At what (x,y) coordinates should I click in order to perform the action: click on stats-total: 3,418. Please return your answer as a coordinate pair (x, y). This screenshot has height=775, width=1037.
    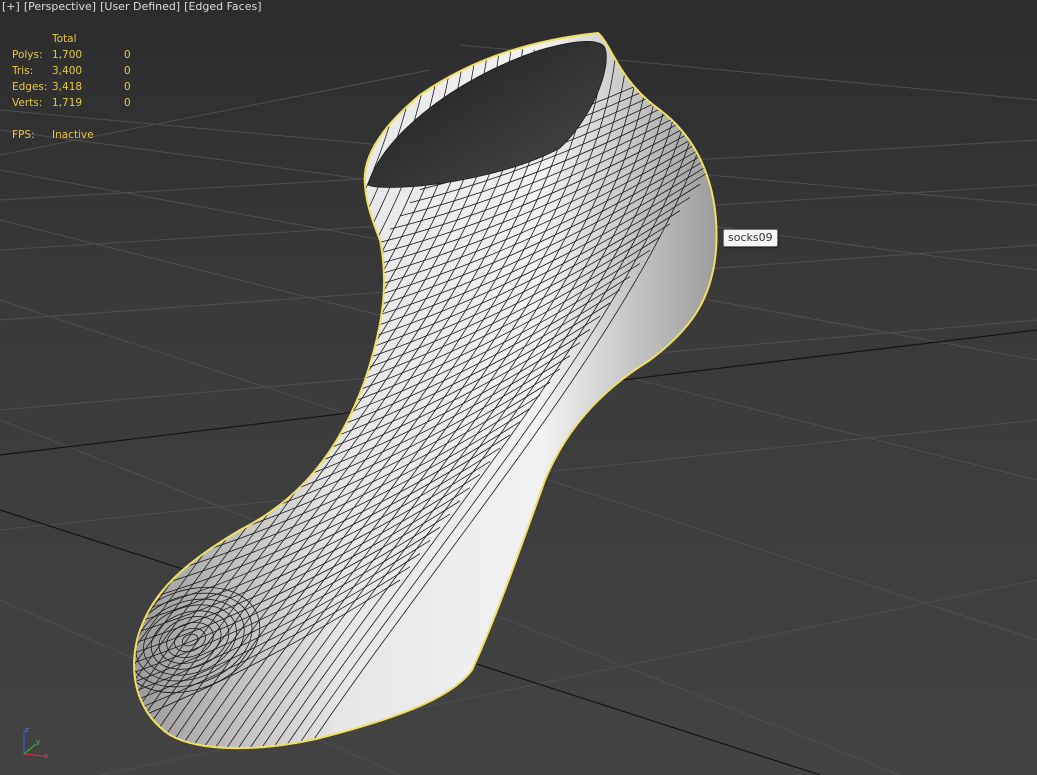
    Looking at the image, I should click on (67, 87).